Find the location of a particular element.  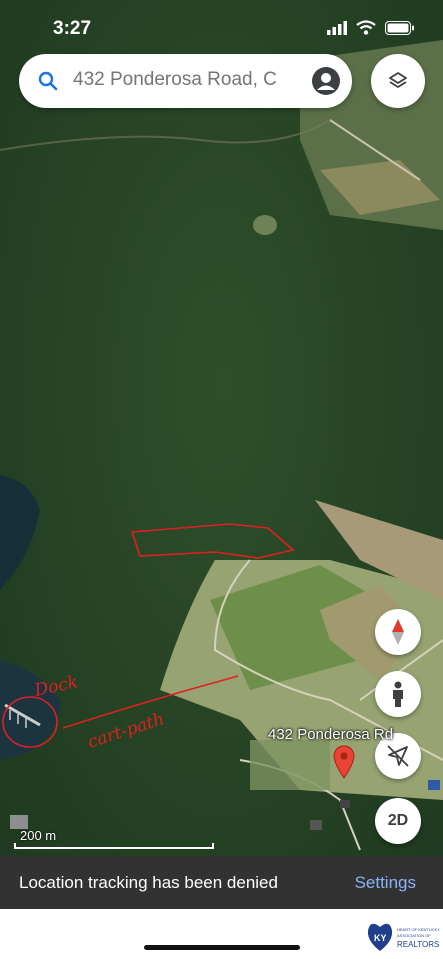

search-bar: 432 Ponderosa Road, C is located at coordinates (185, 81).